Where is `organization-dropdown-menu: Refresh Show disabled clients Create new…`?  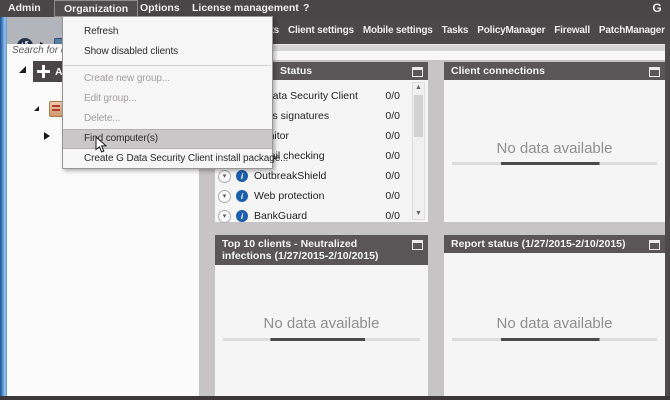
organization-dropdown-menu: Refresh Show disabled clients Create new… is located at coordinates (175, 92).